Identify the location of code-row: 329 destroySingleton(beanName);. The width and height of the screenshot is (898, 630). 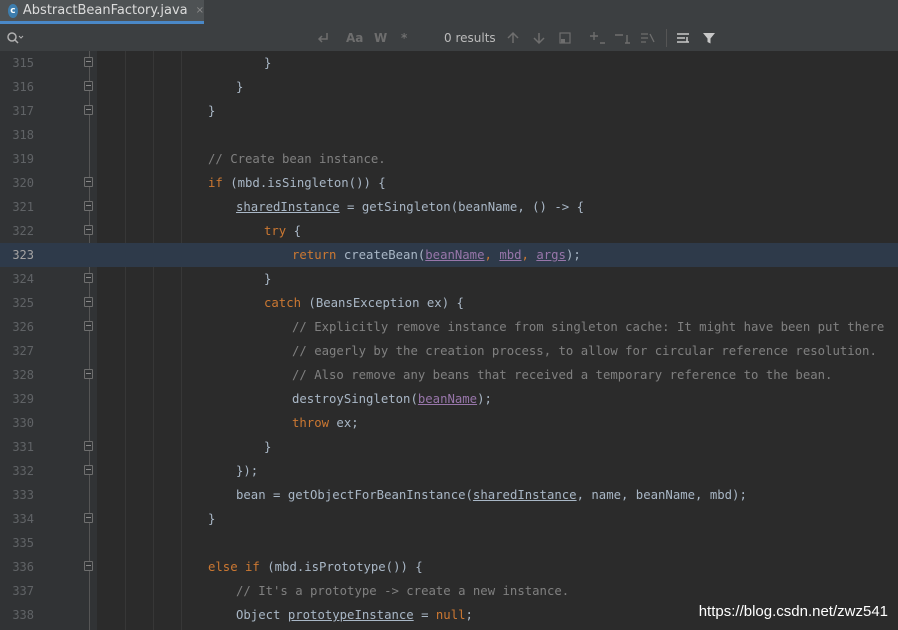
(449, 399).